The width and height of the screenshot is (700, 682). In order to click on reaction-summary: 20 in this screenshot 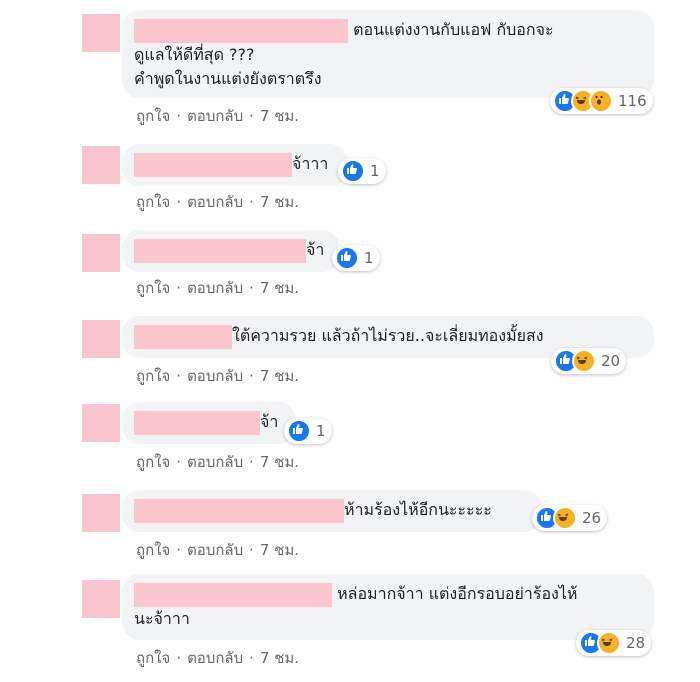, I will do `click(589, 361)`.